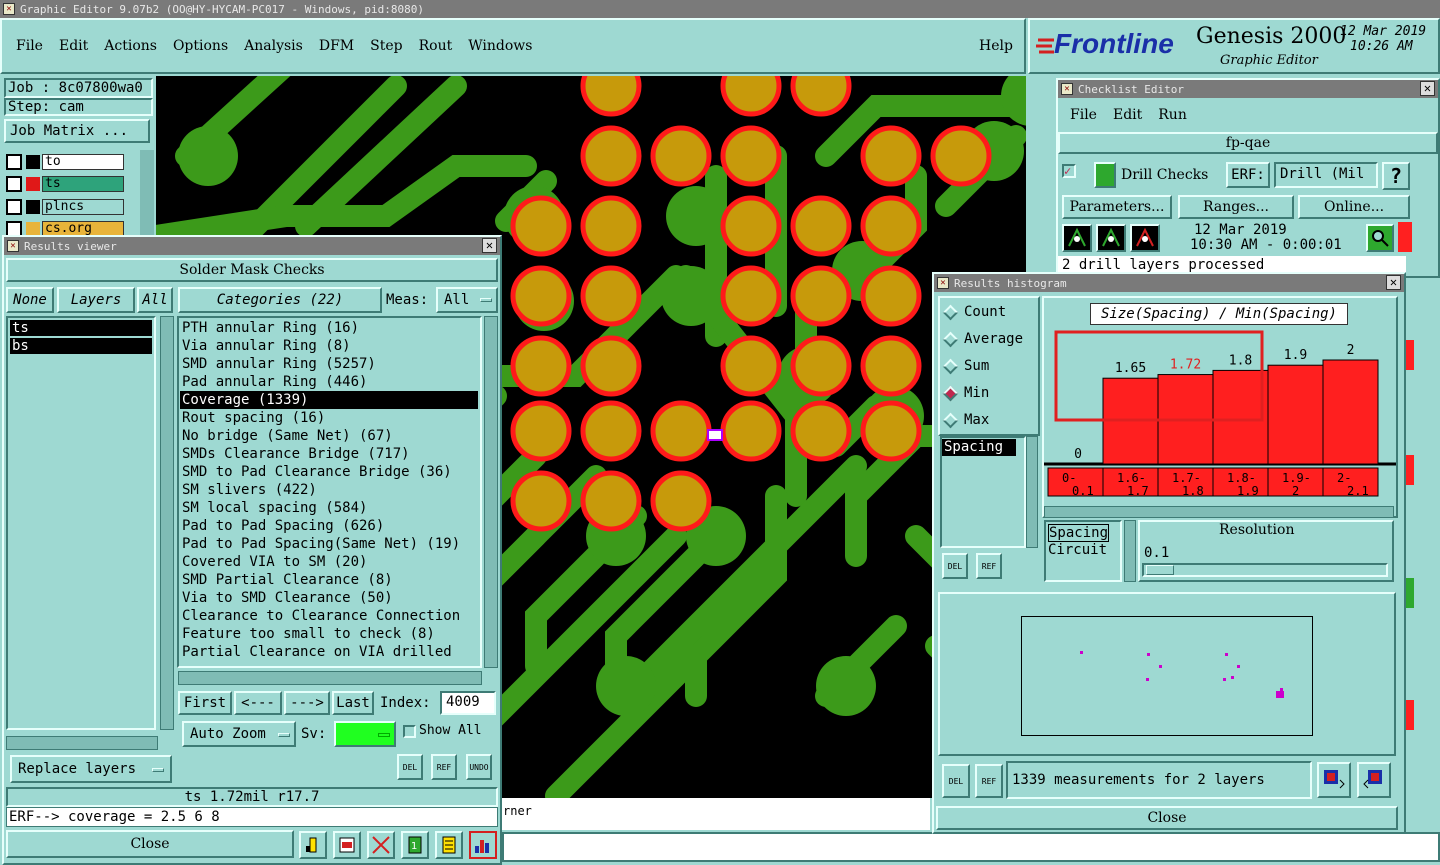  What do you see at coordinates (1077, 550) in the screenshot?
I see `hist-field-item: Circuit` at bounding box center [1077, 550].